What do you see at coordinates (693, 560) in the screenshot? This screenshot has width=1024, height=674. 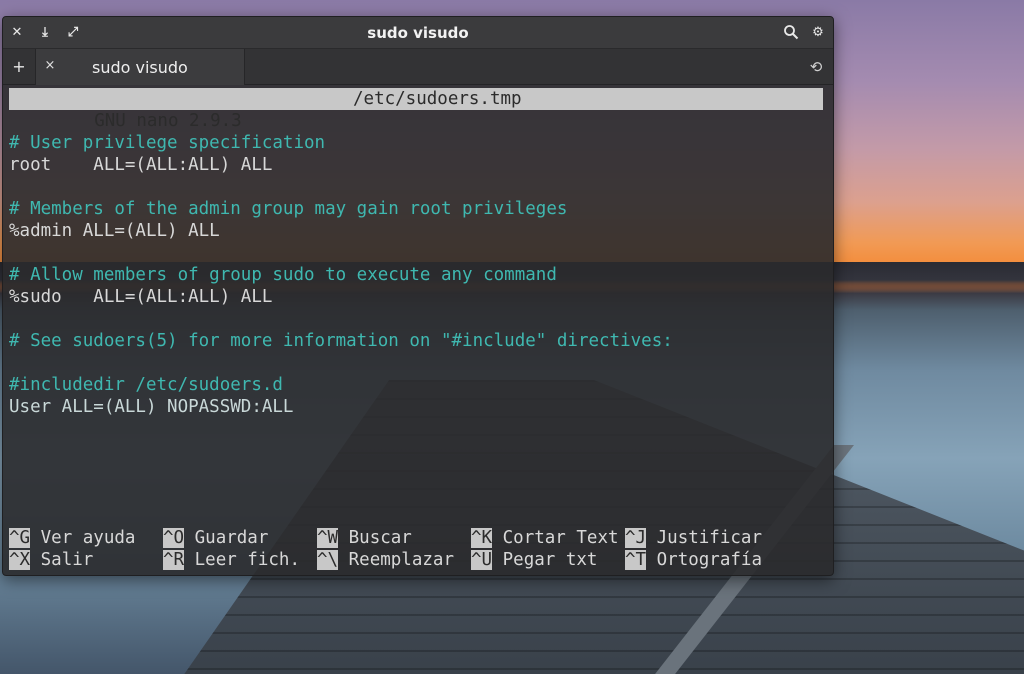 I see `shortcut-spelling: ^T Ortografía` at bounding box center [693, 560].